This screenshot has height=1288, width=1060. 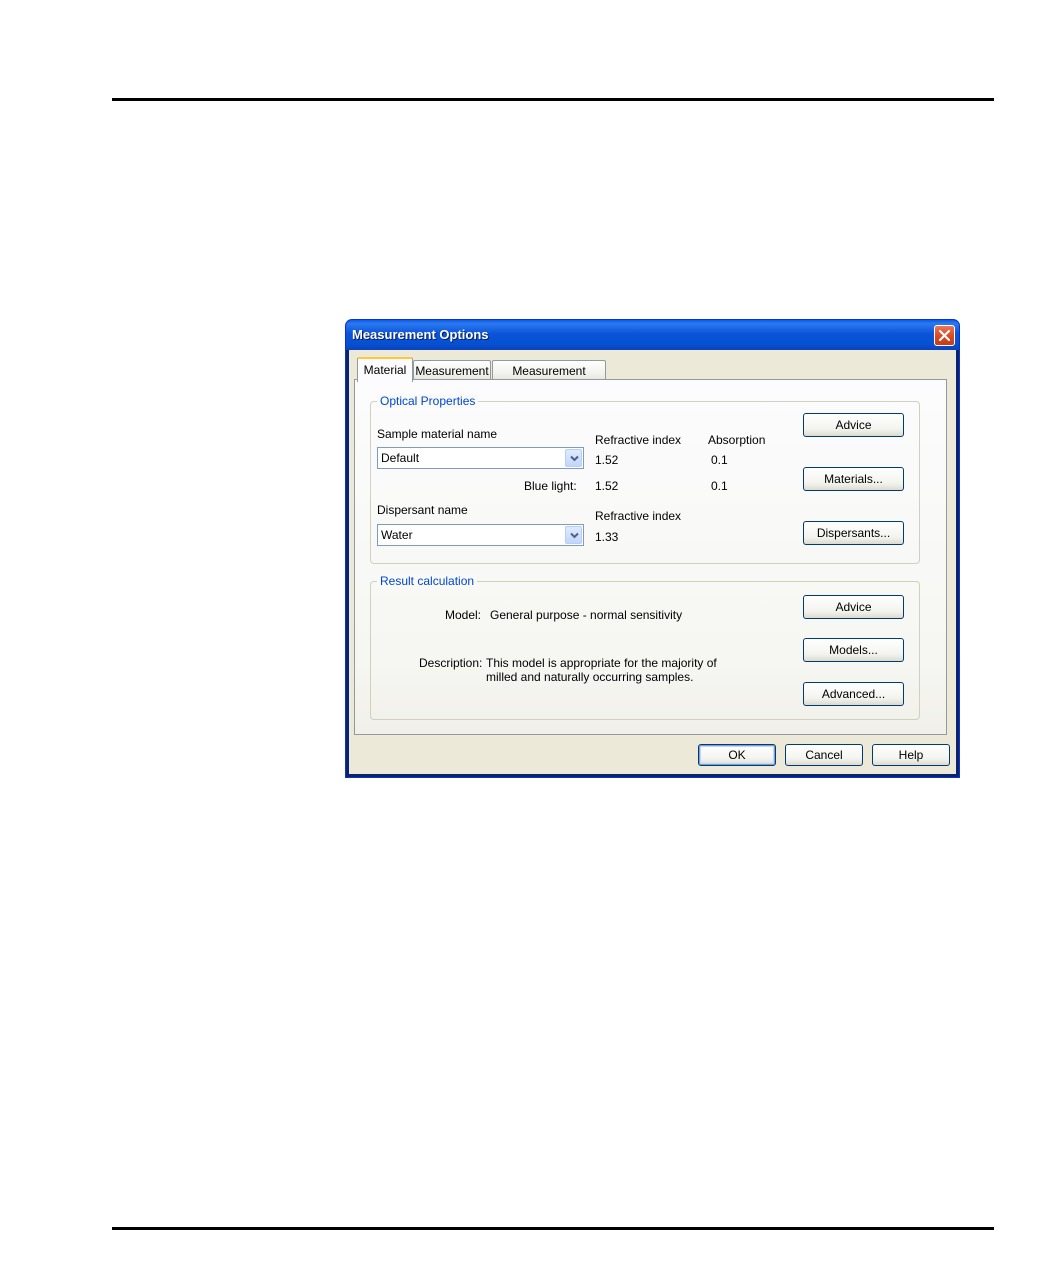 I want to click on window-title: Measurement Options, so click(x=420, y=334).